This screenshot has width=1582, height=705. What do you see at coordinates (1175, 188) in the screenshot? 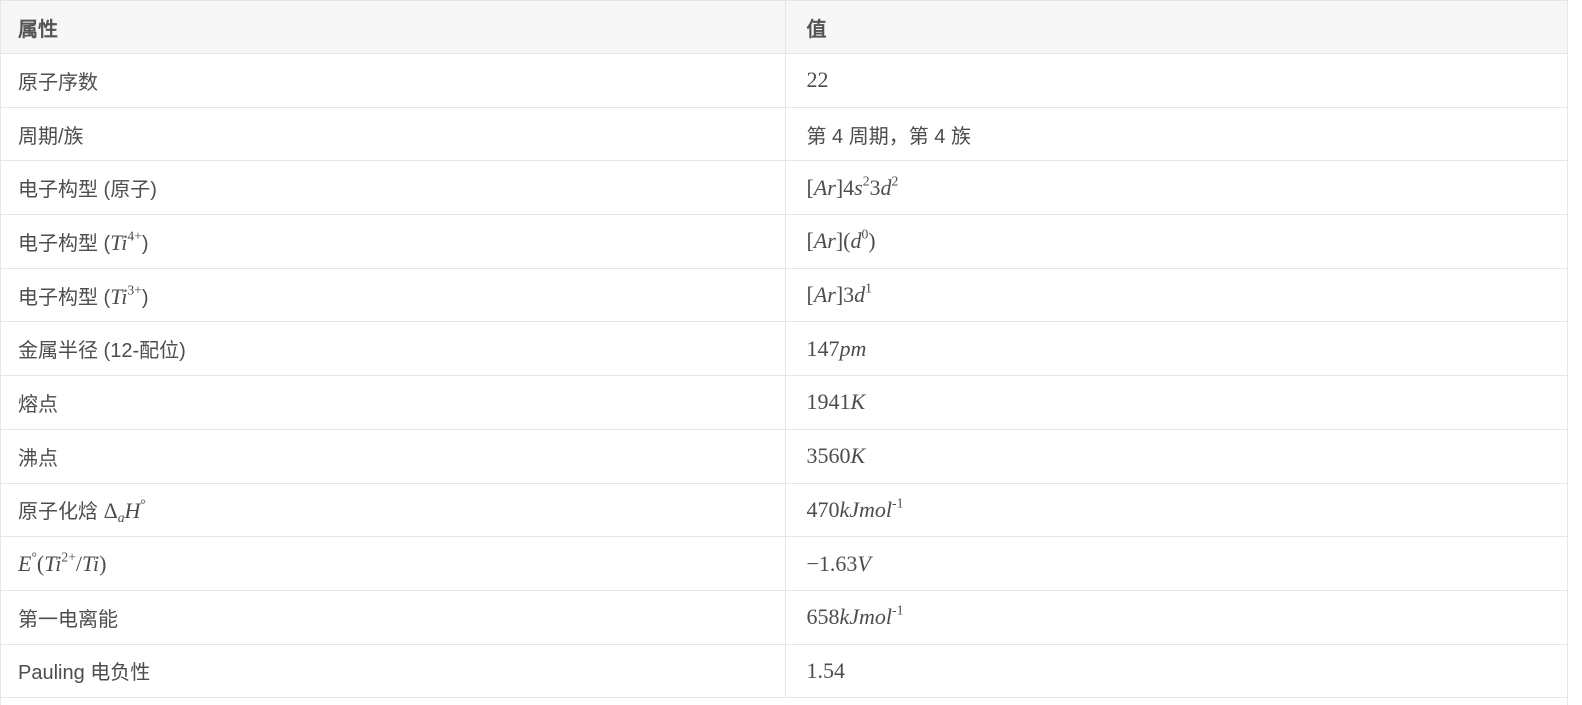
I see `value-cell: [Ar]4s23d2` at bounding box center [1175, 188].